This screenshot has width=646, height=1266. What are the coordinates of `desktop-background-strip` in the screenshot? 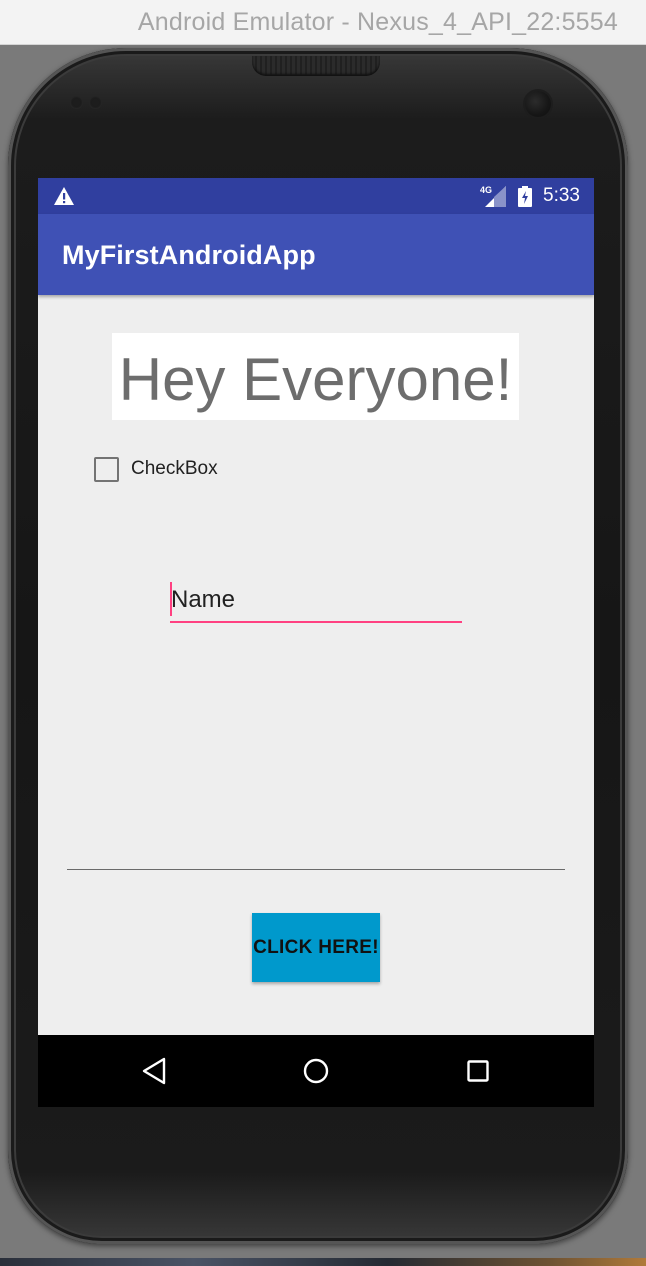 It's located at (323, 1262).